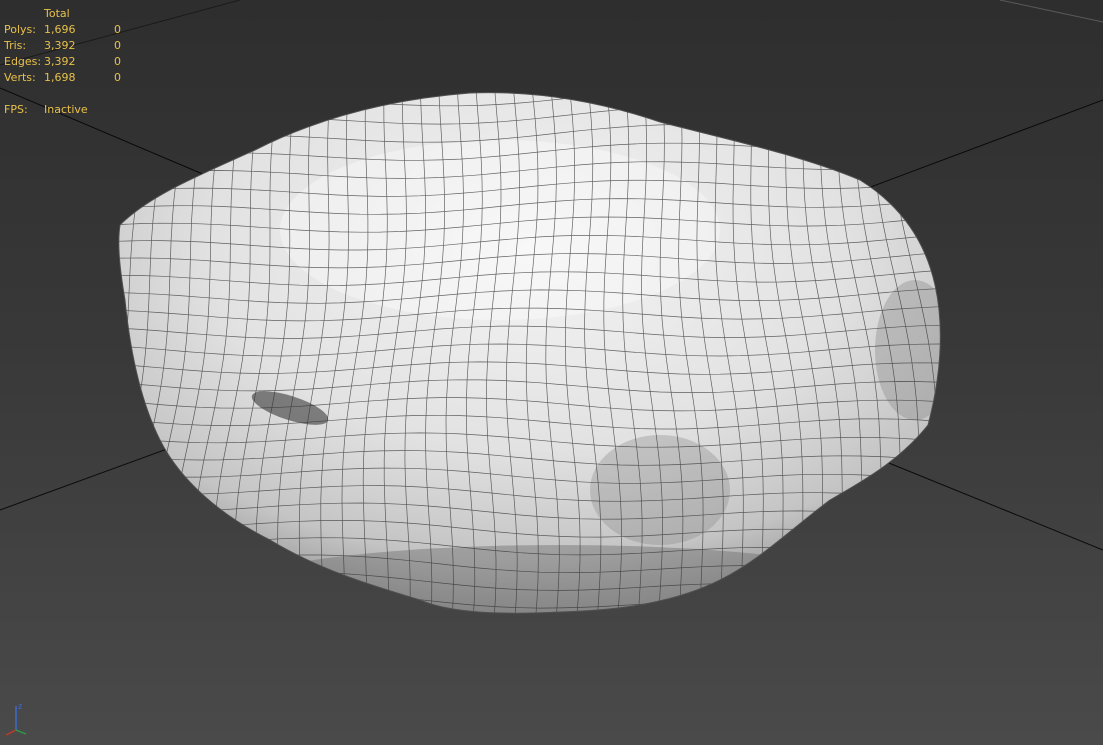 The image size is (1103, 745). Describe the element at coordinates (20, 706) in the screenshot. I see `gizmo-axis-label: z` at that location.